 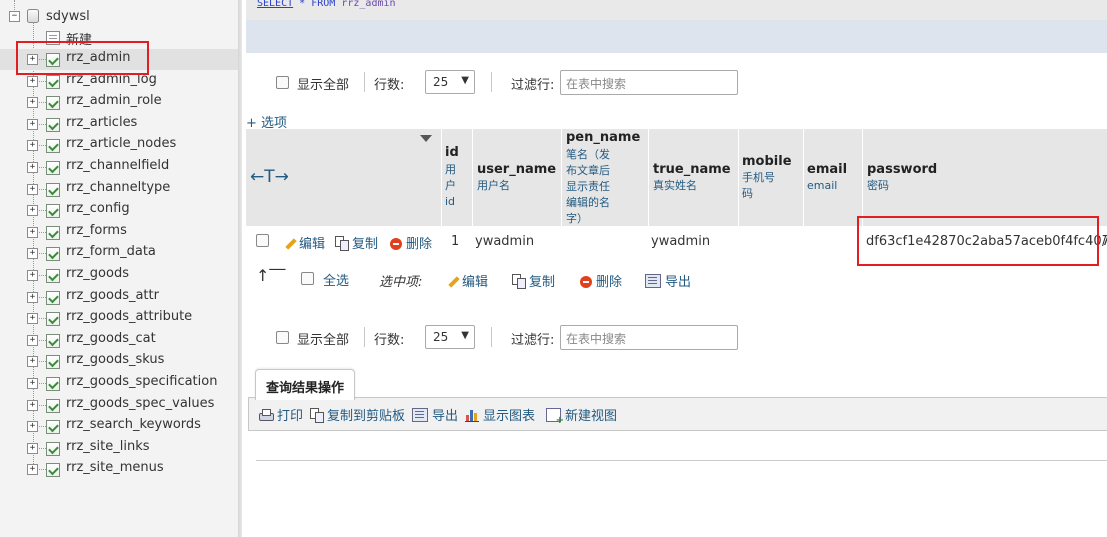 What do you see at coordinates (111, 338) in the screenshot?
I see `sidebar-table-label: rrz_goods_cat` at bounding box center [111, 338].